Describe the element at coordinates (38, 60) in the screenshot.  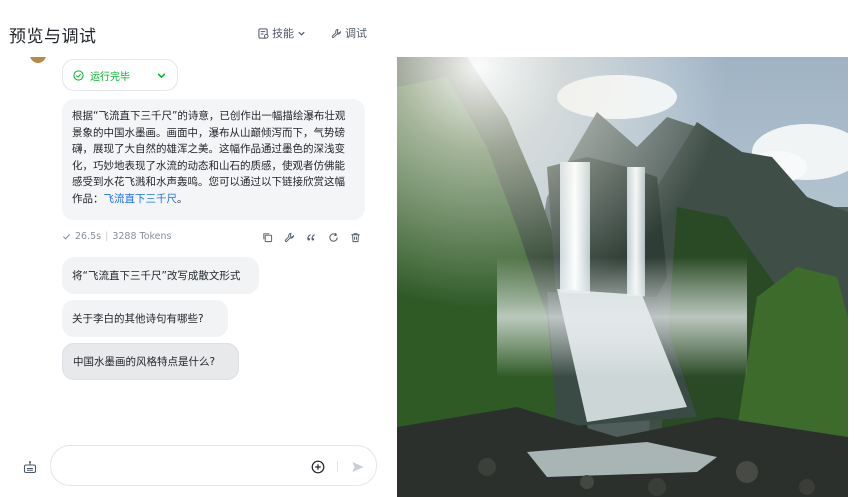
I see `avatar` at that location.